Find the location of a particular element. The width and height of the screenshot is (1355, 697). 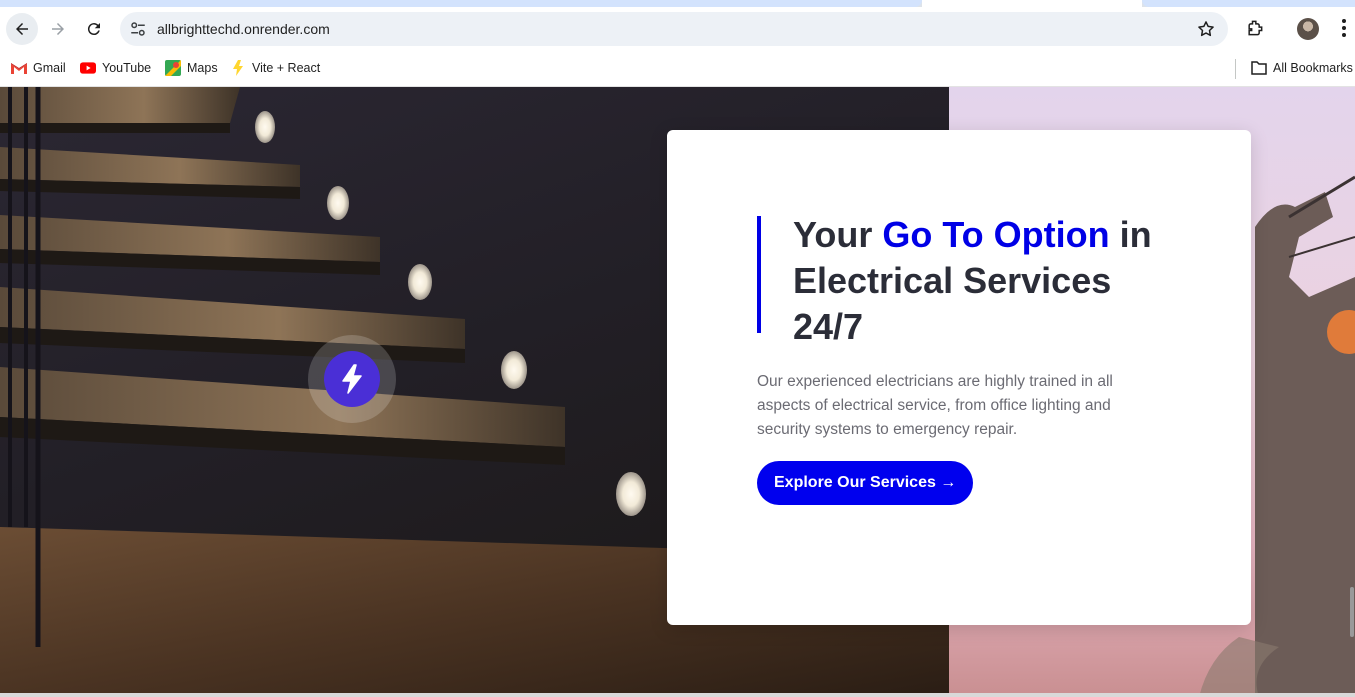

url-text: allbrighttechd.onrender.com is located at coordinates (243, 29).